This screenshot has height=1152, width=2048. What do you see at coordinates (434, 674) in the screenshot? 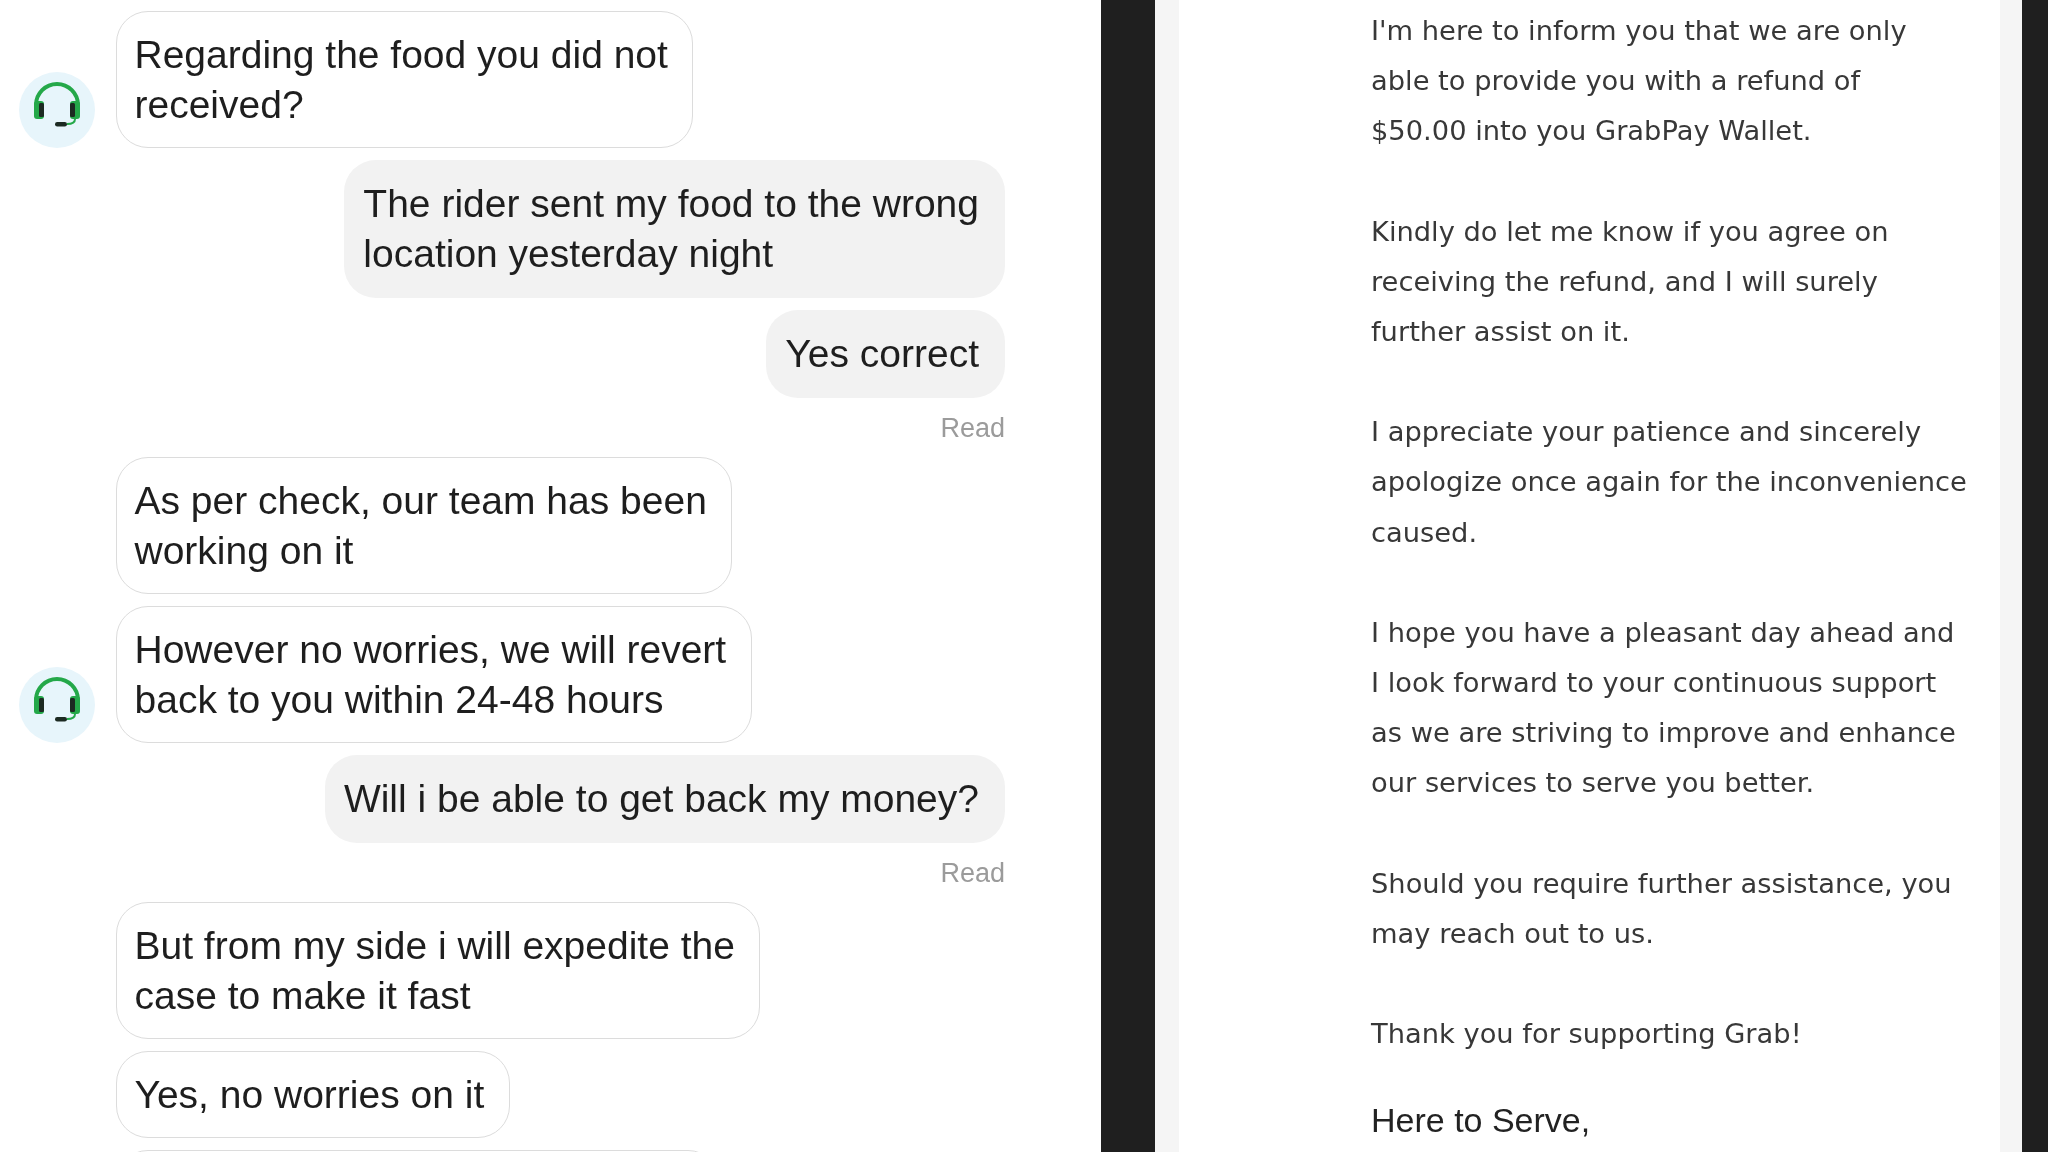
I see `message-bubble: However no worries, we will revert back to you within 24-48 hours` at bounding box center [434, 674].